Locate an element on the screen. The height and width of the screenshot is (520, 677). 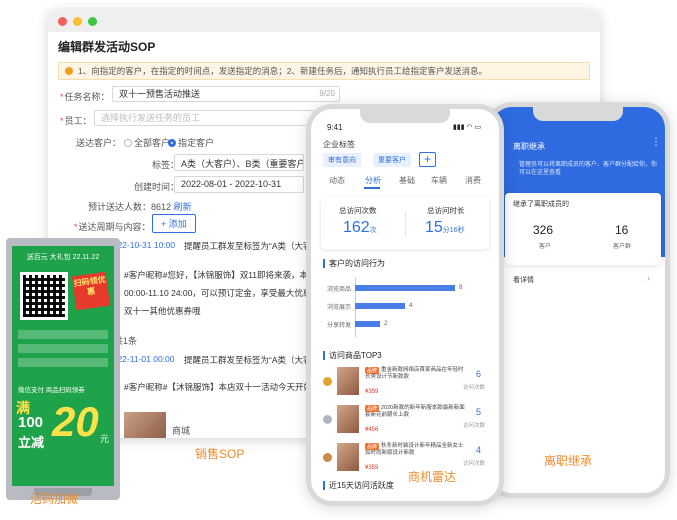
add-button: + 添加 is located at coordinates (174, 223).